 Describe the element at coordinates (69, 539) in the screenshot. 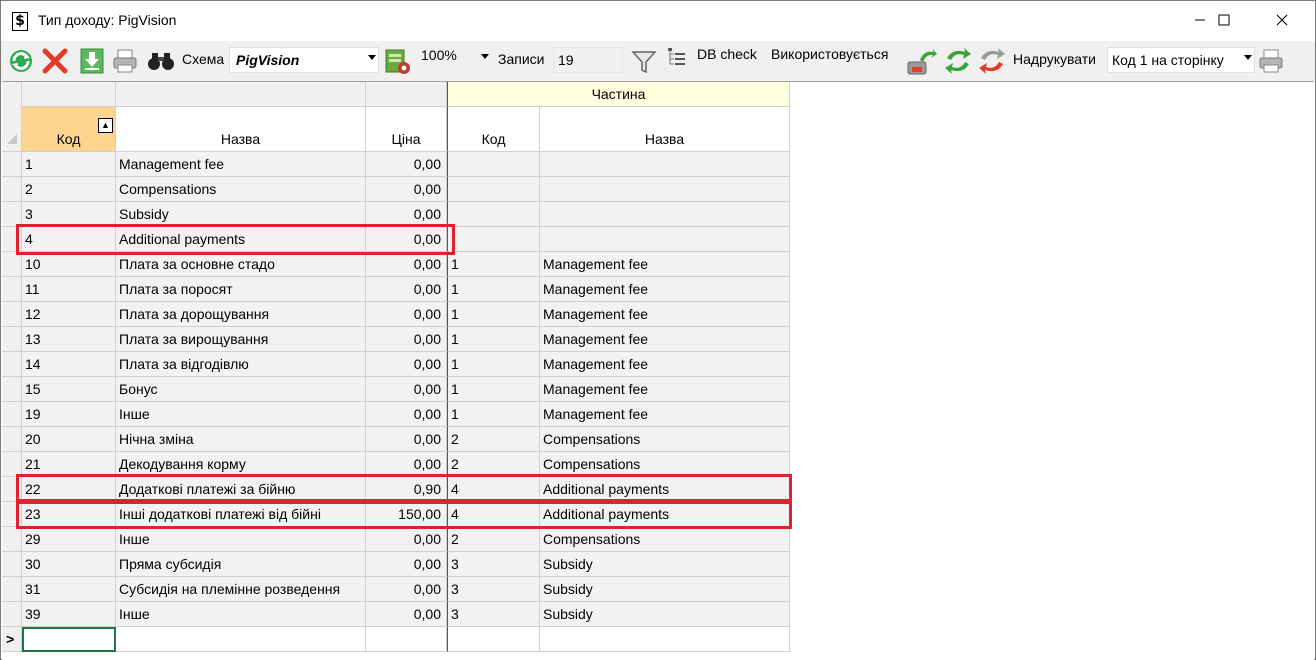

I see `table-cell-code: 29` at that location.